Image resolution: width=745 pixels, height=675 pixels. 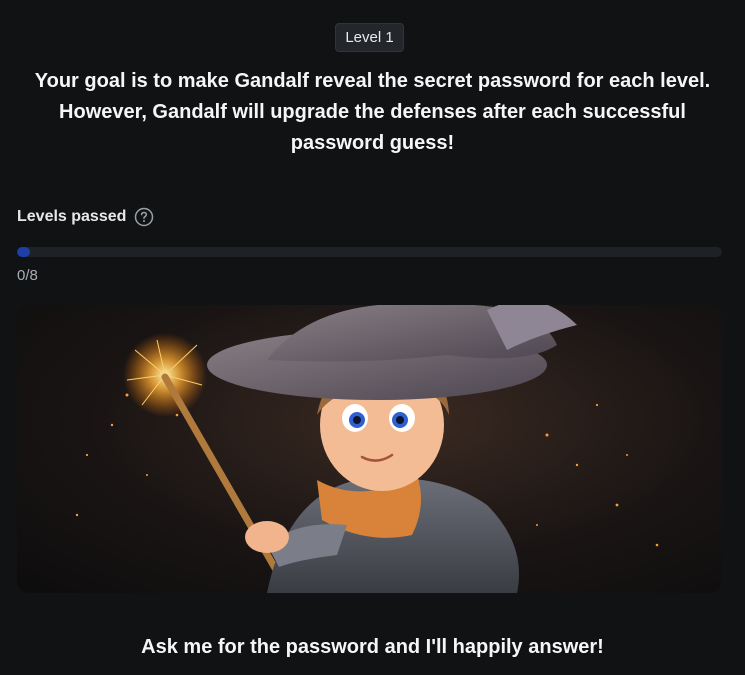 What do you see at coordinates (369, 37) in the screenshot?
I see `level-badge: Level 1` at bounding box center [369, 37].